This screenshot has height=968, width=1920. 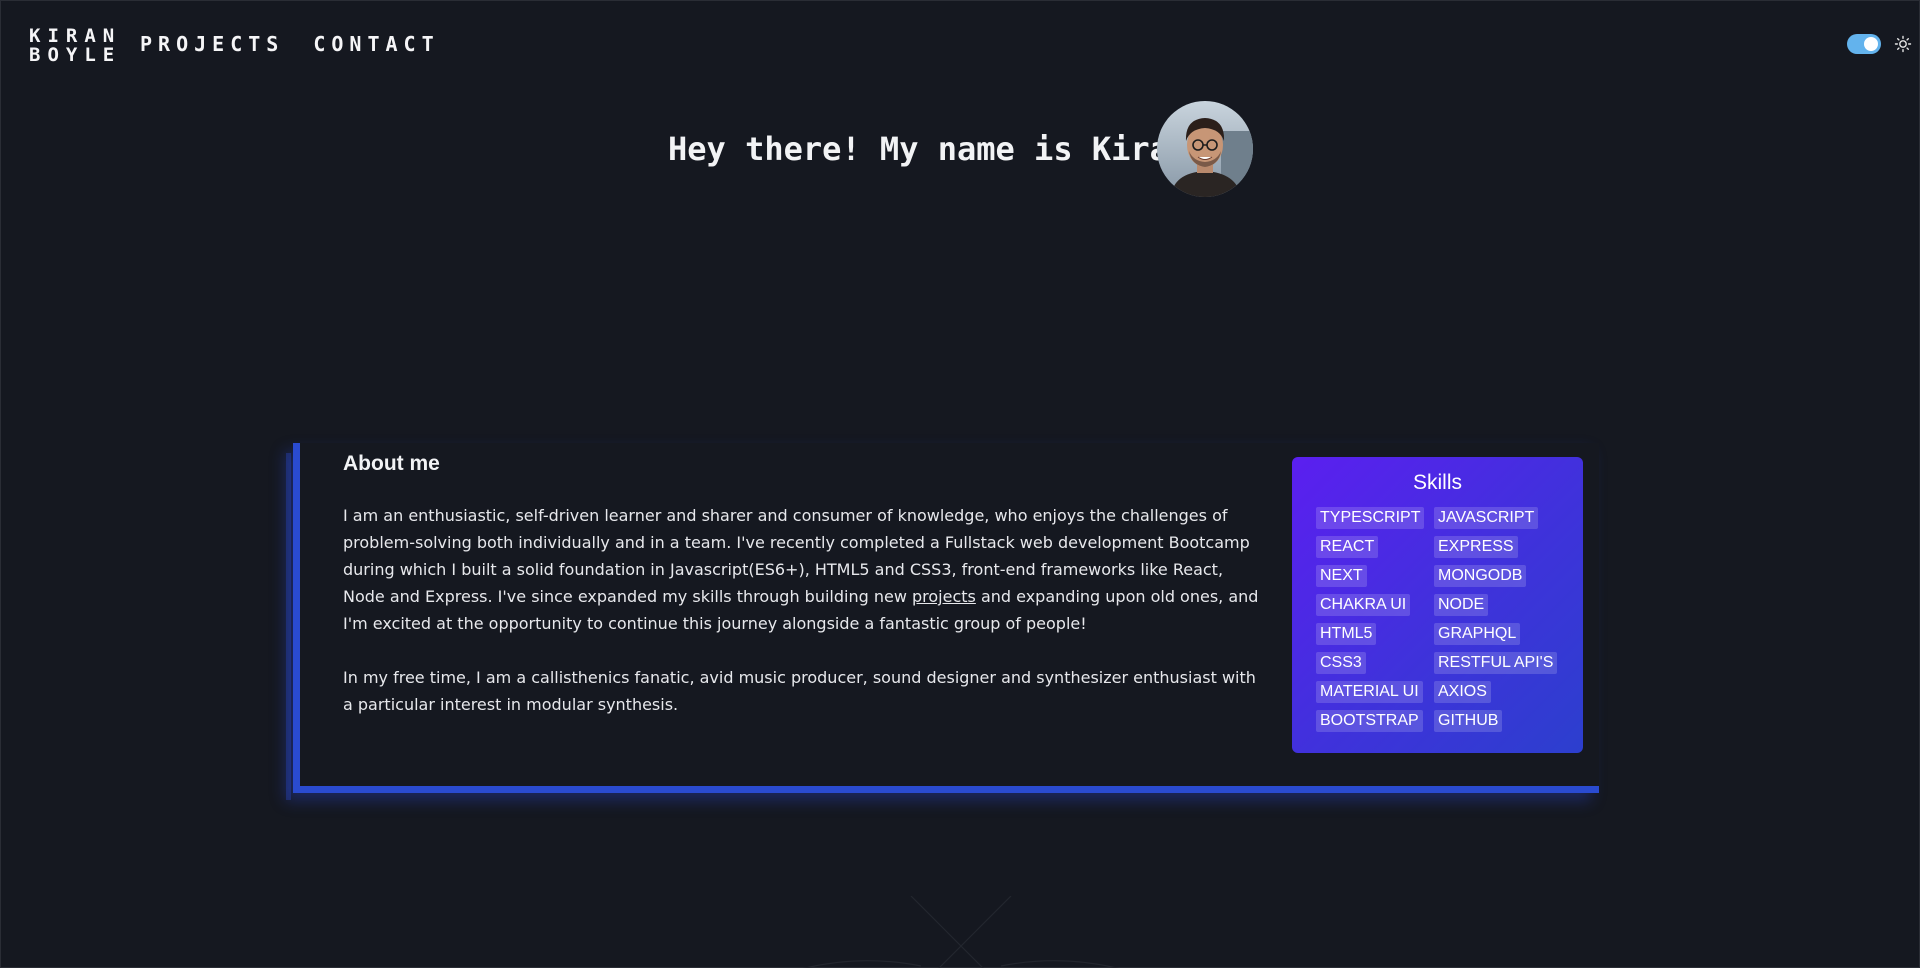 I want to click on skill-tag: MONGODB, so click(x=1480, y=576).